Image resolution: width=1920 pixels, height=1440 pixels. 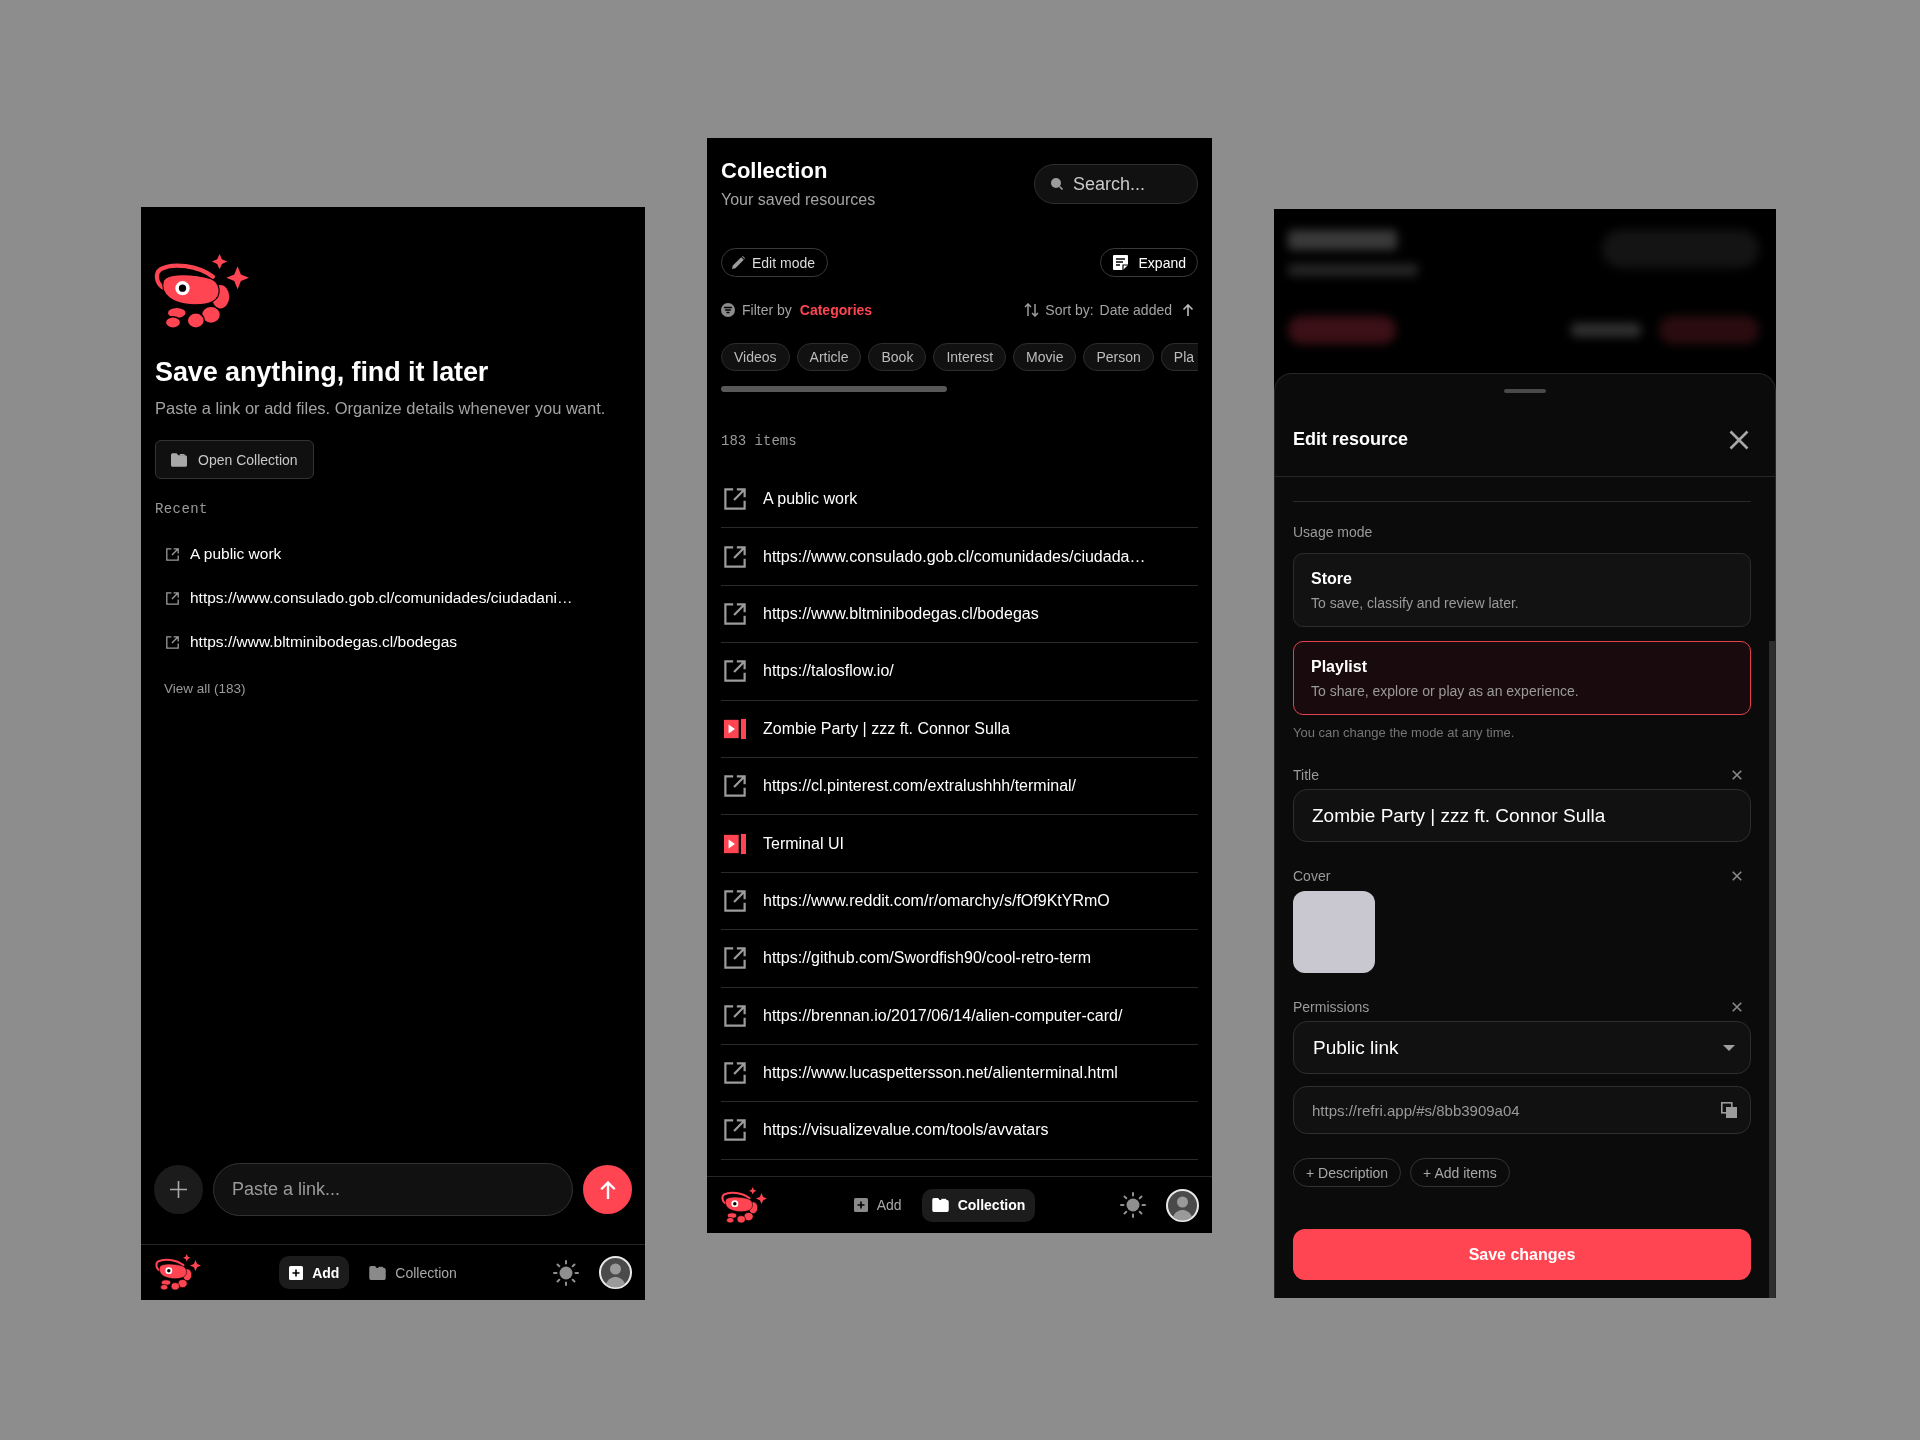 I want to click on categories-link: Categories, so click(x=836, y=310).